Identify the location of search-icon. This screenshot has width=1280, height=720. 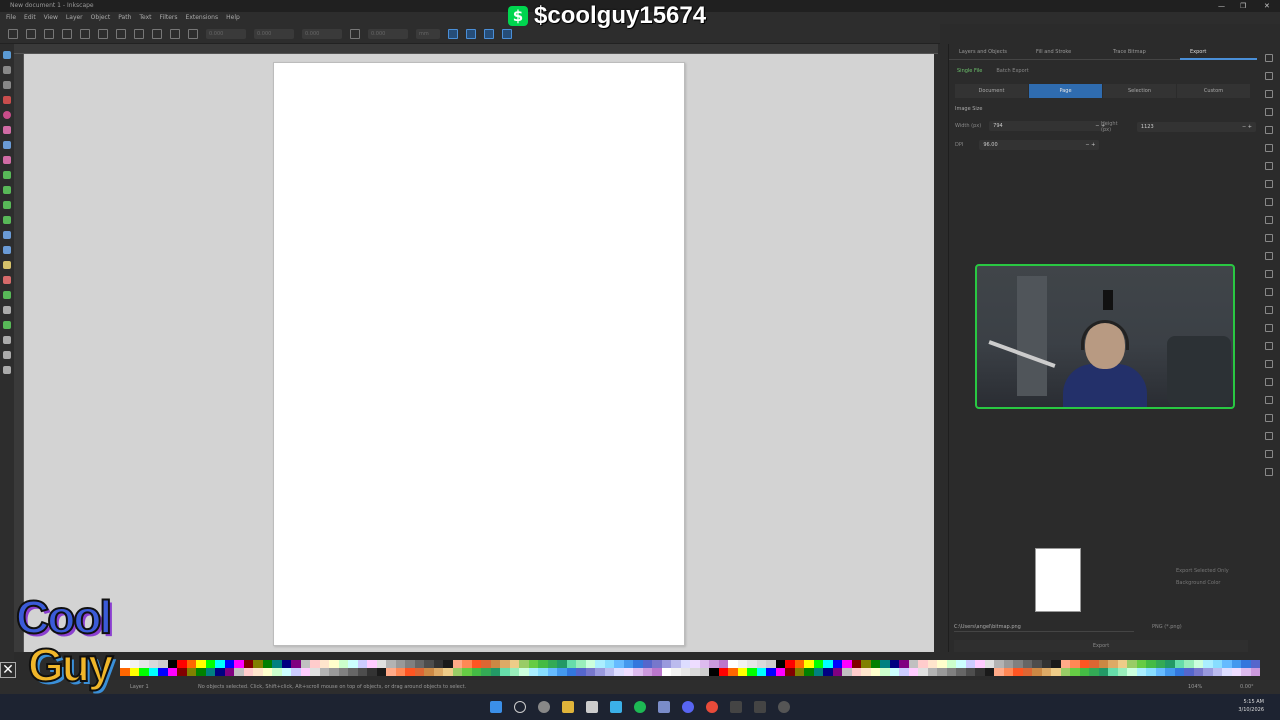
(520, 707).